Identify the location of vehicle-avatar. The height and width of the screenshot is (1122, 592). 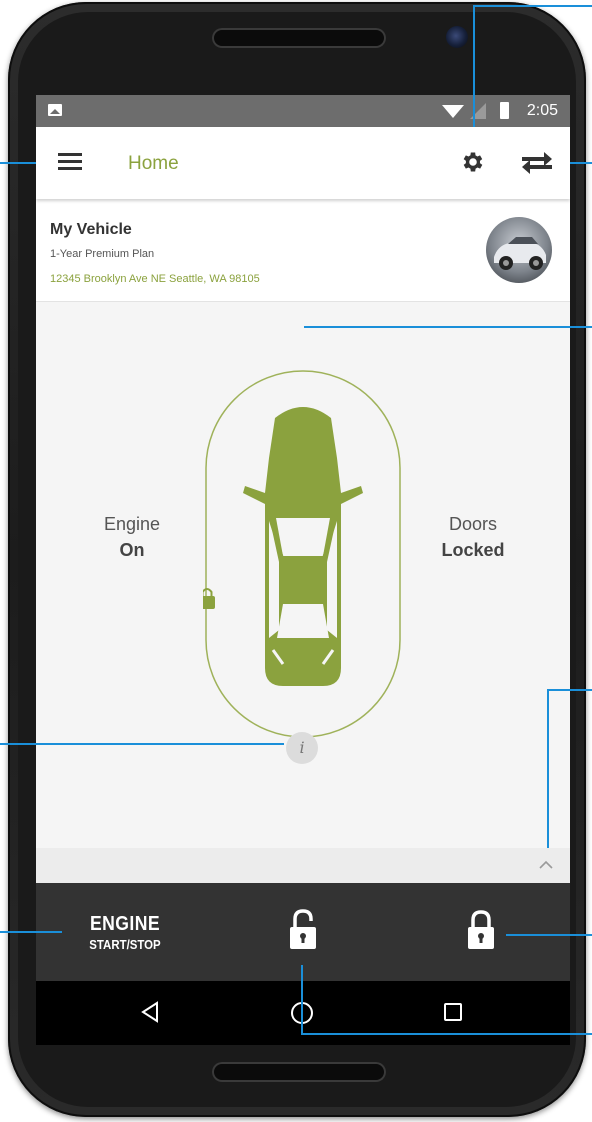
(519, 250).